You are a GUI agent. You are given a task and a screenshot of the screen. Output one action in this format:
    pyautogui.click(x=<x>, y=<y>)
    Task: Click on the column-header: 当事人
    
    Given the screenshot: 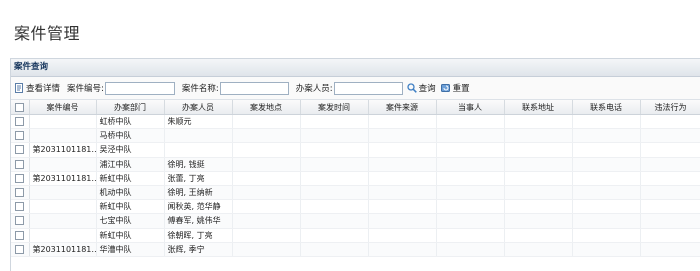 What is the action you would take?
    pyautogui.click(x=470, y=107)
    